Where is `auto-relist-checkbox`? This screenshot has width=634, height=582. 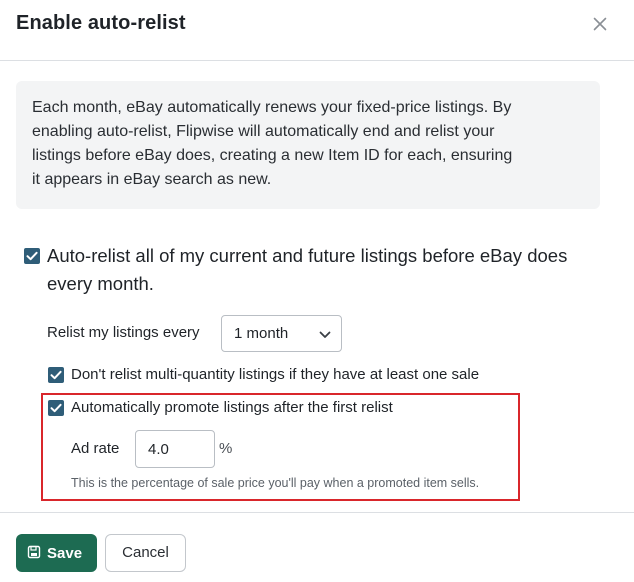 auto-relist-checkbox is located at coordinates (32, 256).